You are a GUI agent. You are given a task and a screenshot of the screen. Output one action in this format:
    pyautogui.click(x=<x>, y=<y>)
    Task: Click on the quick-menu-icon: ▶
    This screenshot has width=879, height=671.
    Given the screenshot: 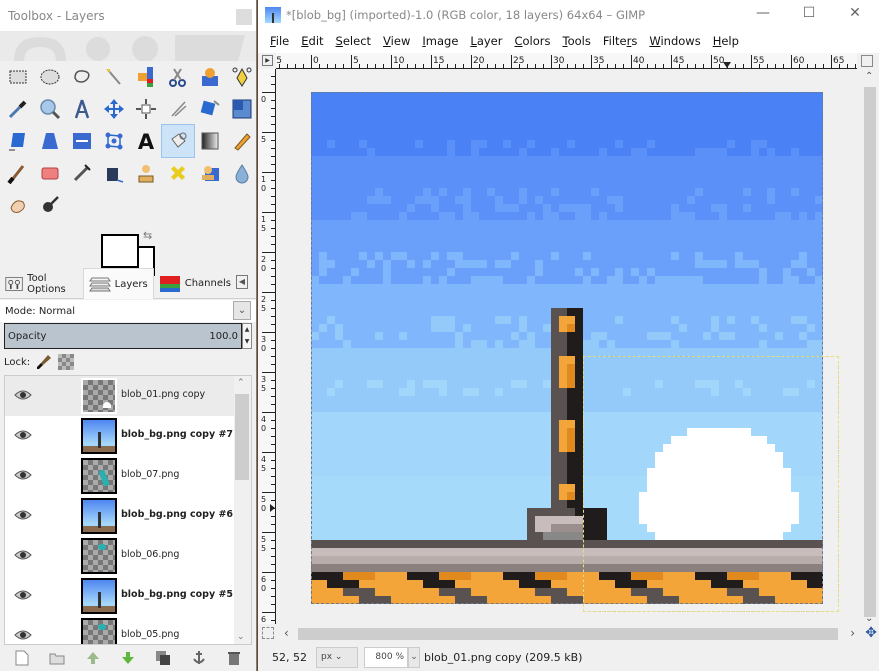 What is the action you would take?
    pyautogui.click(x=267, y=60)
    